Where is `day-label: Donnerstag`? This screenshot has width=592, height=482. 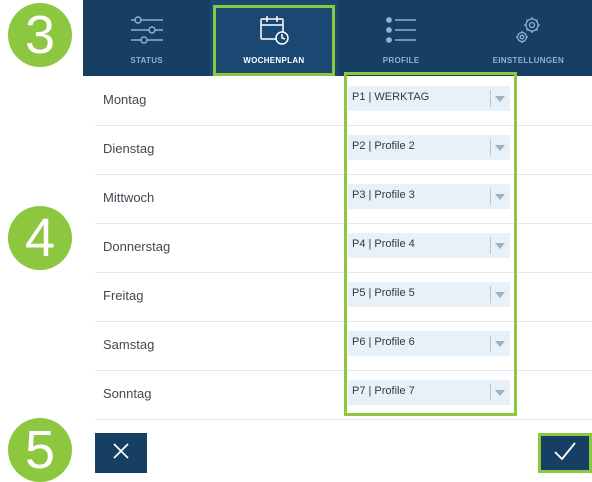 day-label: Donnerstag is located at coordinates (137, 246).